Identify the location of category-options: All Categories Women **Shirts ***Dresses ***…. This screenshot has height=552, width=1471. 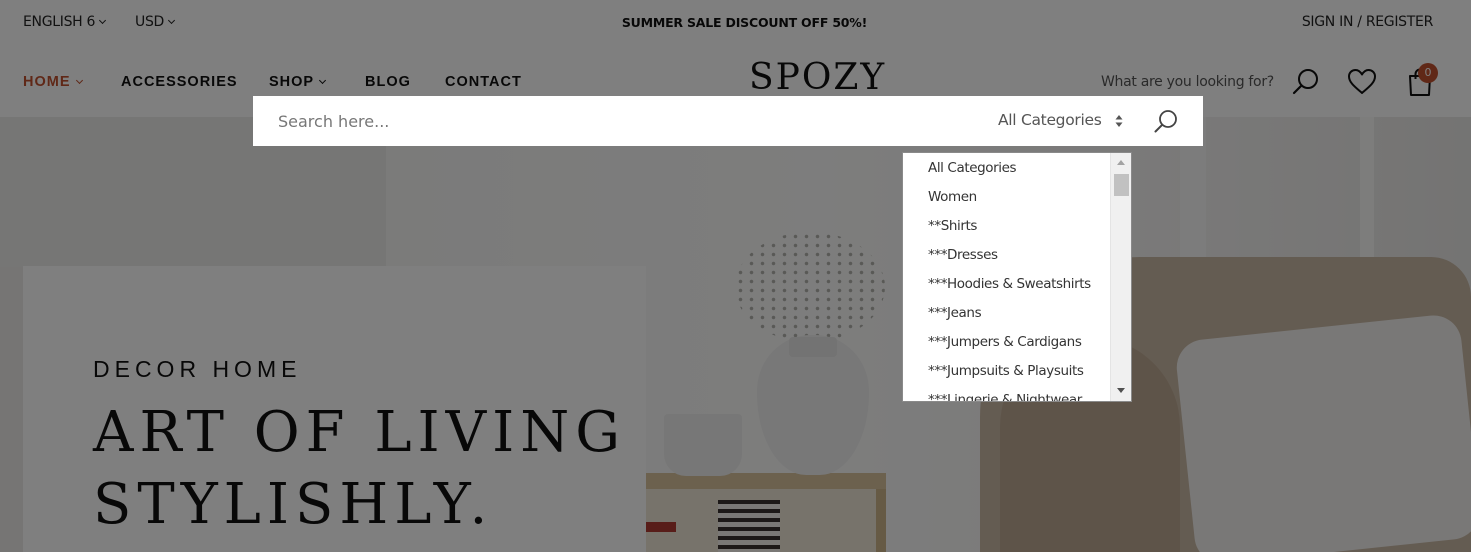
(1007, 277).